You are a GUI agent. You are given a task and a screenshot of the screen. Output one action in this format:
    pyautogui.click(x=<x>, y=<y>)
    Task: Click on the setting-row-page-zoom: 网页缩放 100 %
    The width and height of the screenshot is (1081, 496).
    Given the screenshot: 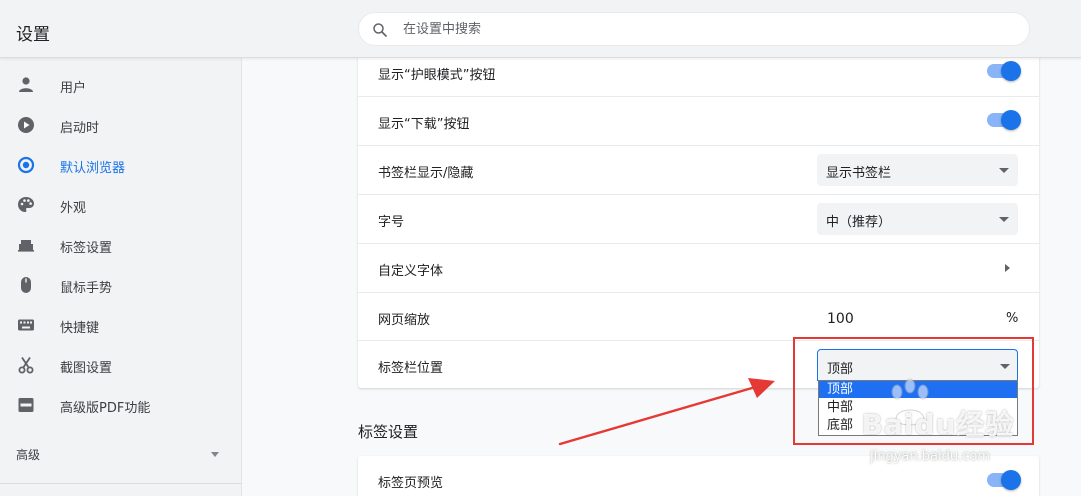 What is the action you would take?
    pyautogui.click(x=698, y=316)
    